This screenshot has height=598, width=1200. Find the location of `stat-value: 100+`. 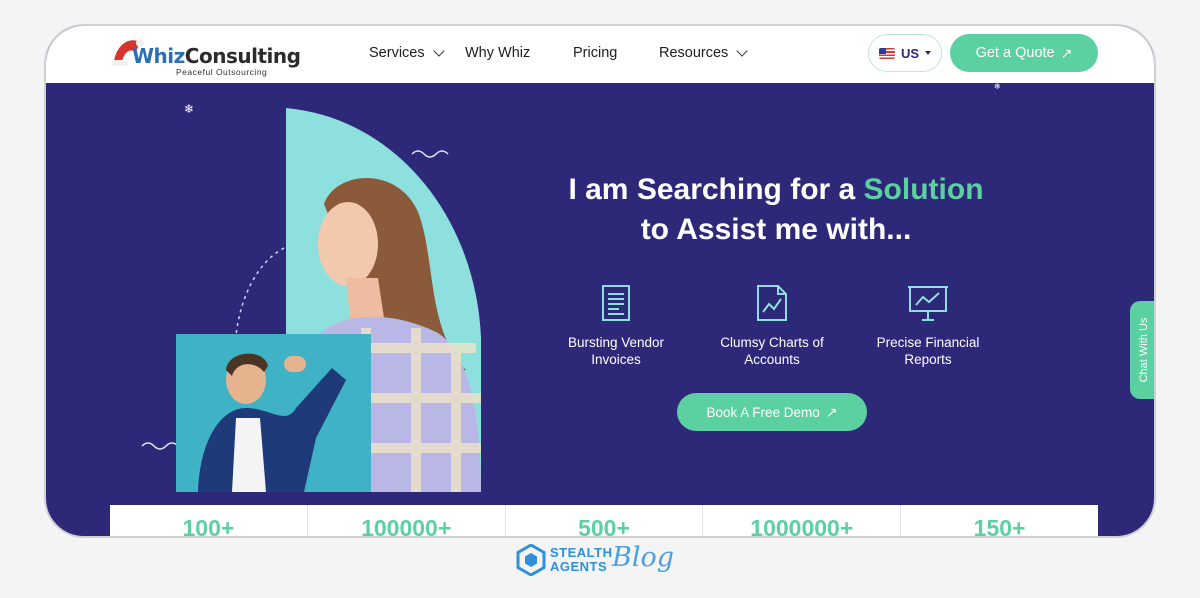

stat-value: 100+ is located at coordinates (209, 520).